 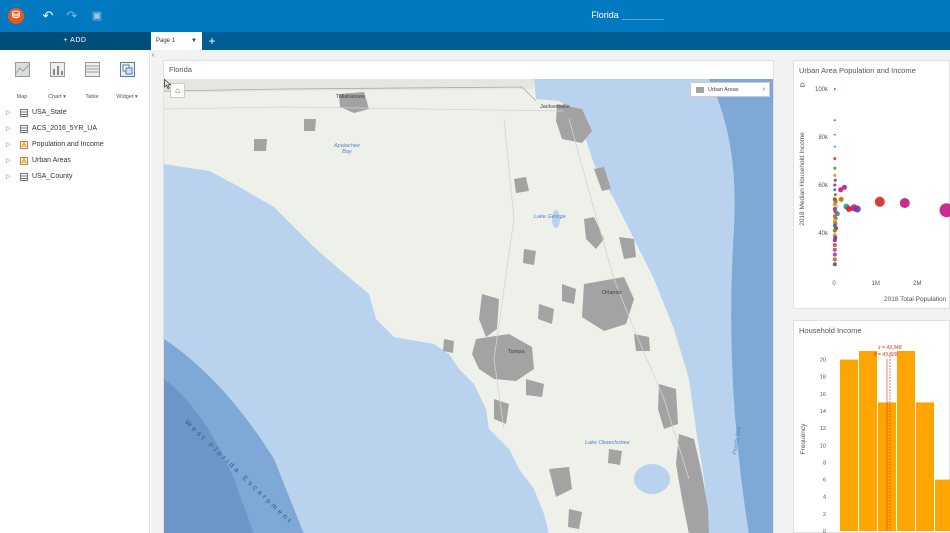 I want to click on mean-label: x̄ = 43,348, so click(x=889, y=348).